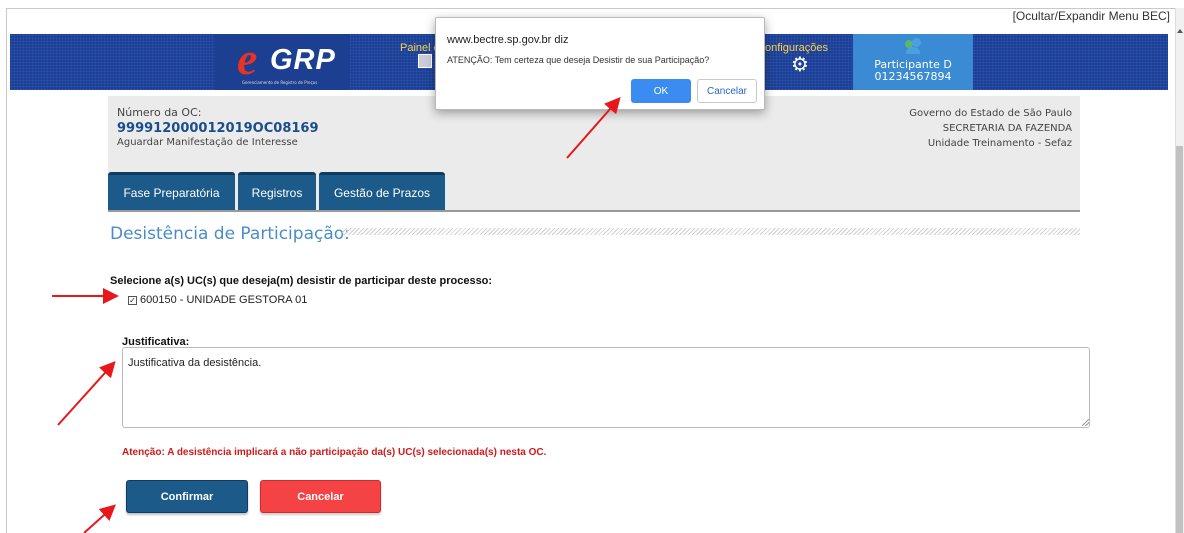 This screenshot has width=1184, height=533. I want to click on dialog-ok-button: OK, so click(661, 91).